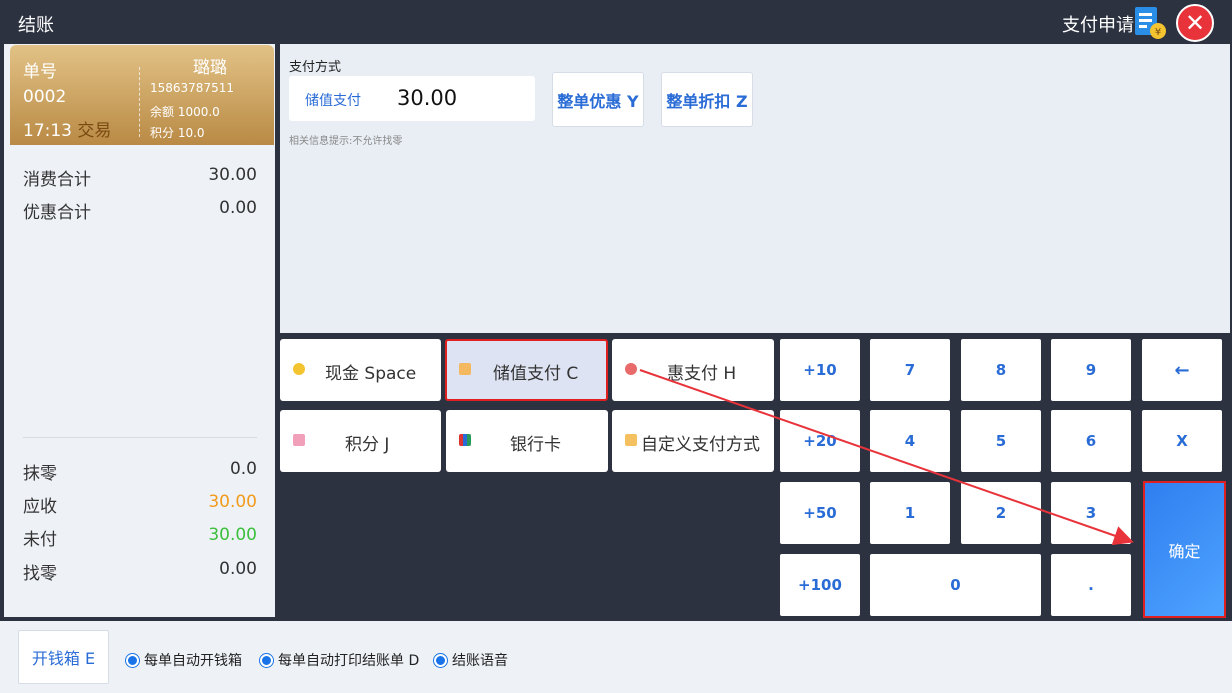 The height and width of the screenshot is (693, 1232). Describe the element at coordinates (707, 99) in the screenshot. I see `order-rebate-button: 整单折扣 Z` at that location.